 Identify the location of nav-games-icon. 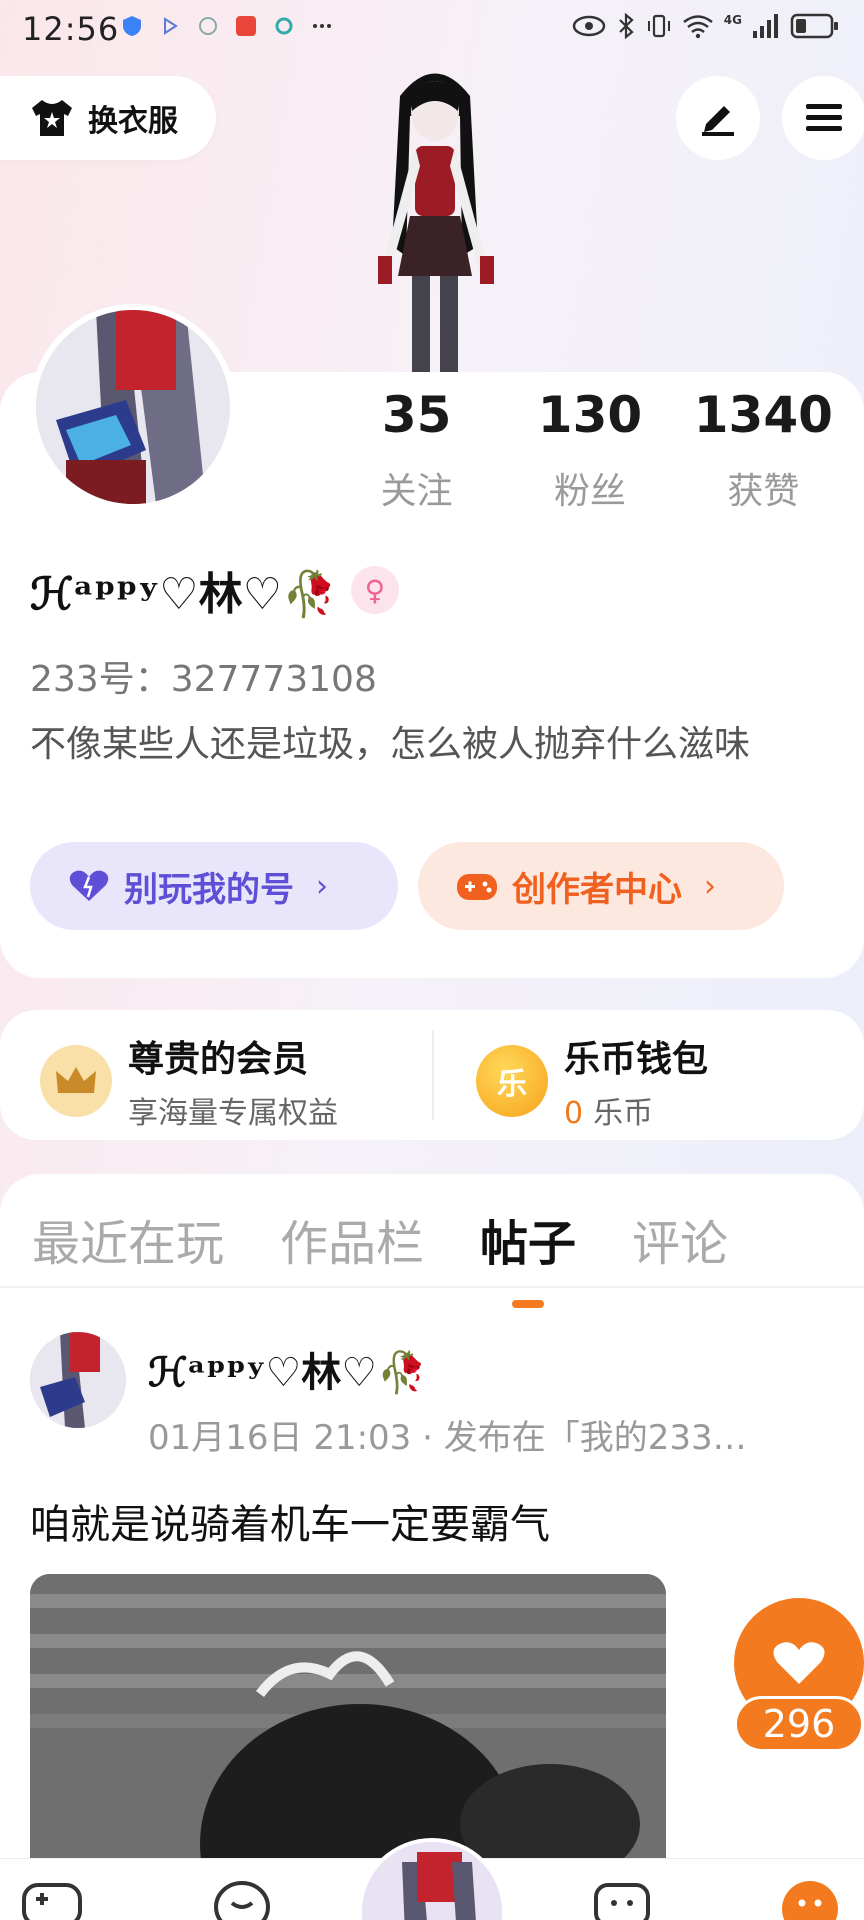
(52, 1899).